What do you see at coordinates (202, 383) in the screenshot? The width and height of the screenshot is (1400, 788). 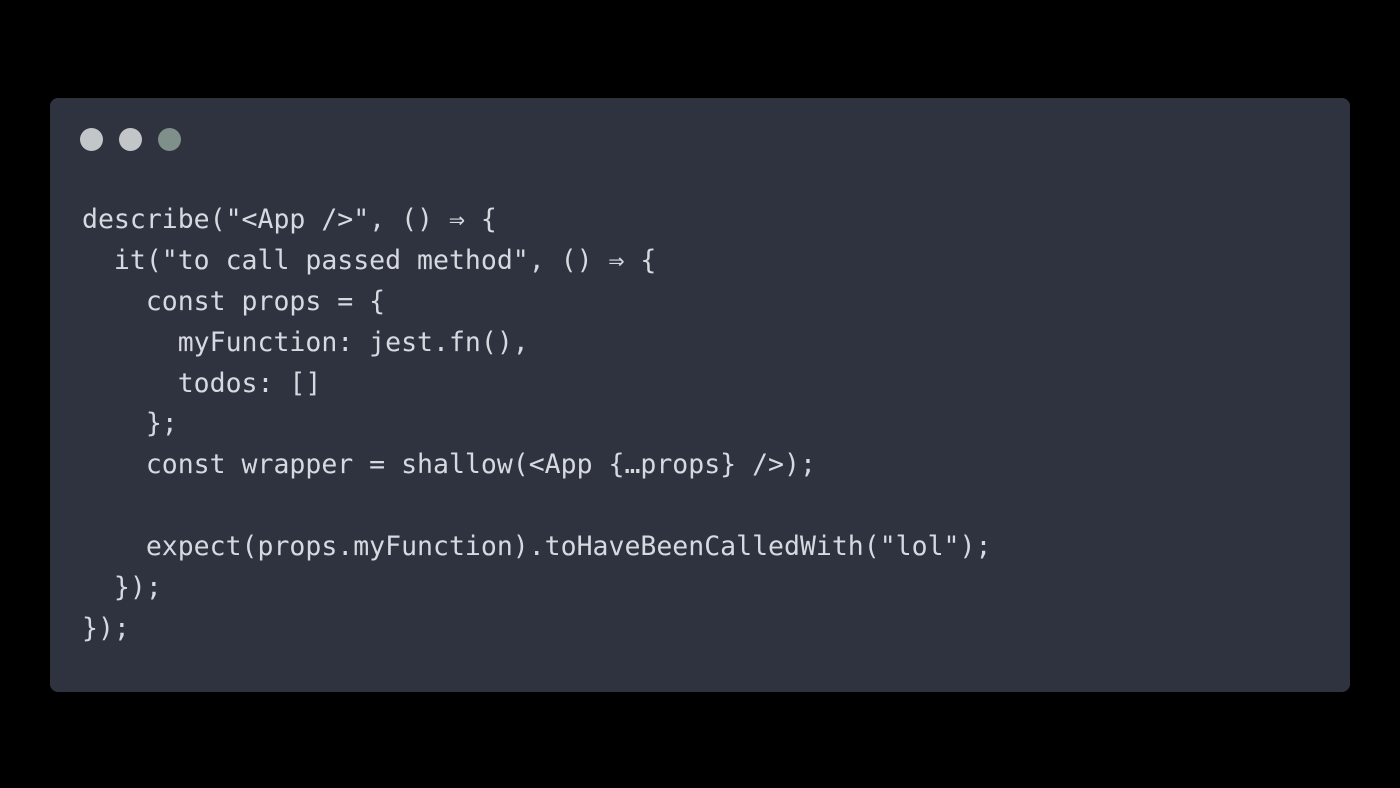 I see `code-line: todos: []` at bounding box center [202, 383].